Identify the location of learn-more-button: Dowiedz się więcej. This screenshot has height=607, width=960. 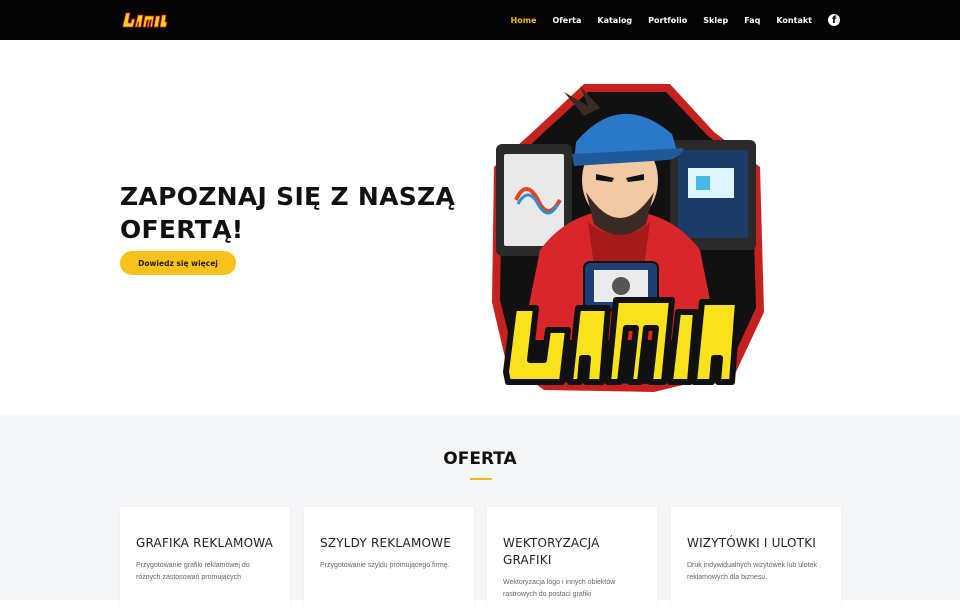
(178, 263).